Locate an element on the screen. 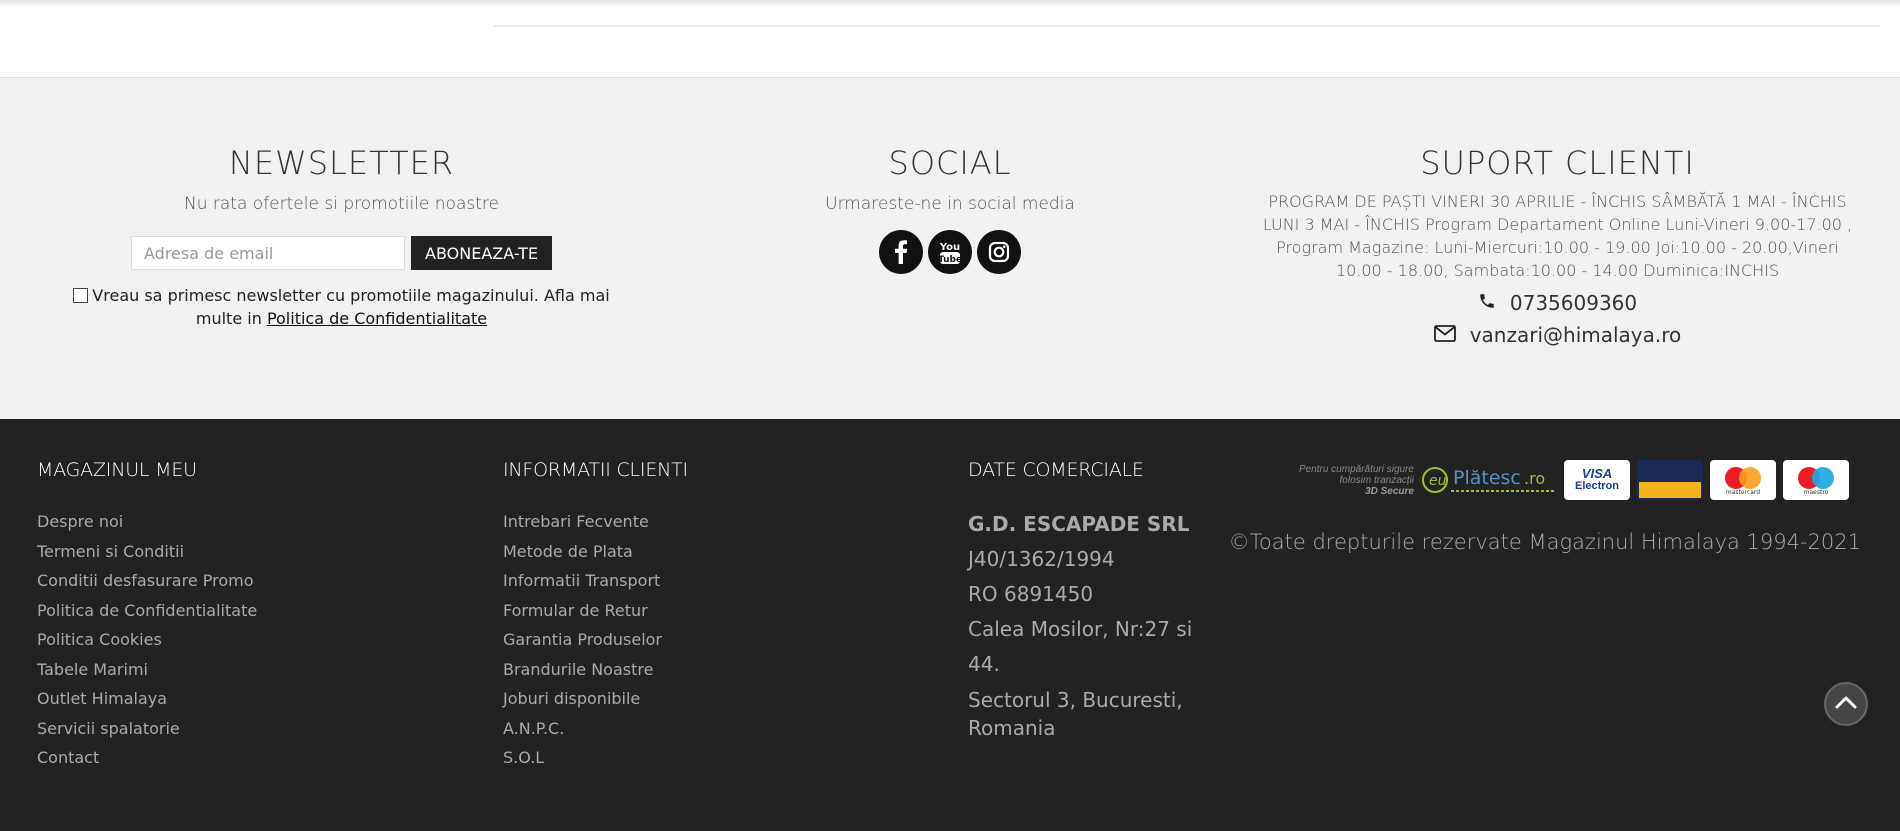 This screenshot has width=1900, height=831. company-reg: J40/1362/1994 is located at coordinates (1041, 559).